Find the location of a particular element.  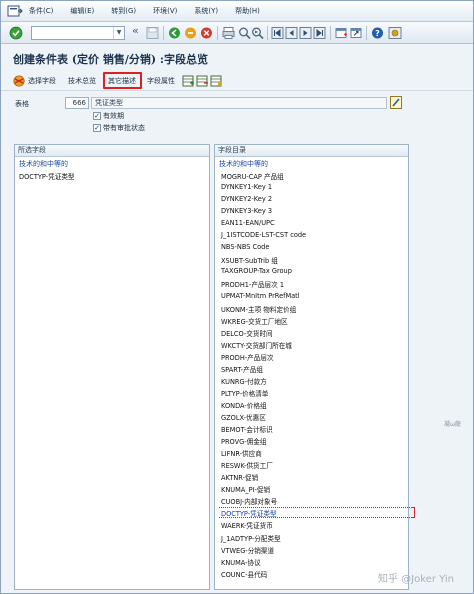

other-description-button: 其它描述 is located at coordinates (122, 80).